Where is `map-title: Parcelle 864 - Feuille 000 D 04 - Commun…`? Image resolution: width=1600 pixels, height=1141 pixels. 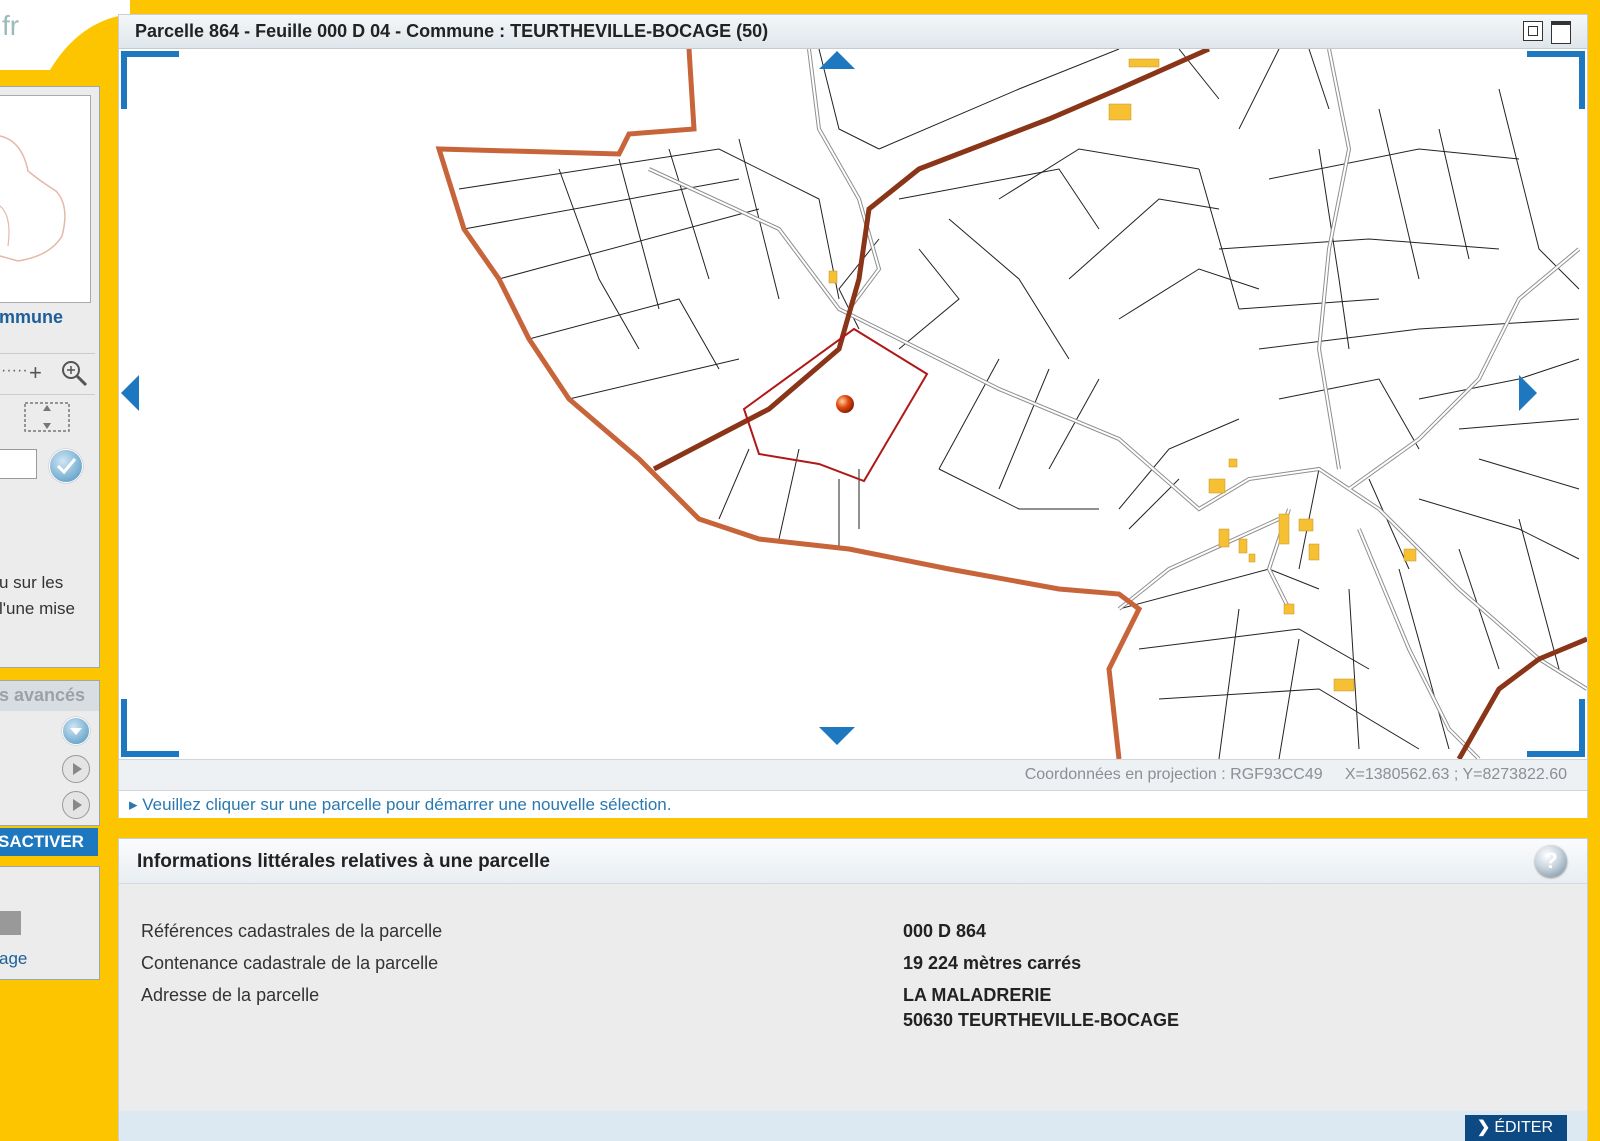 map-title: Parcelle 864 - Feuille 000 D 04 - Commun… is located at coordinates (452, 31).